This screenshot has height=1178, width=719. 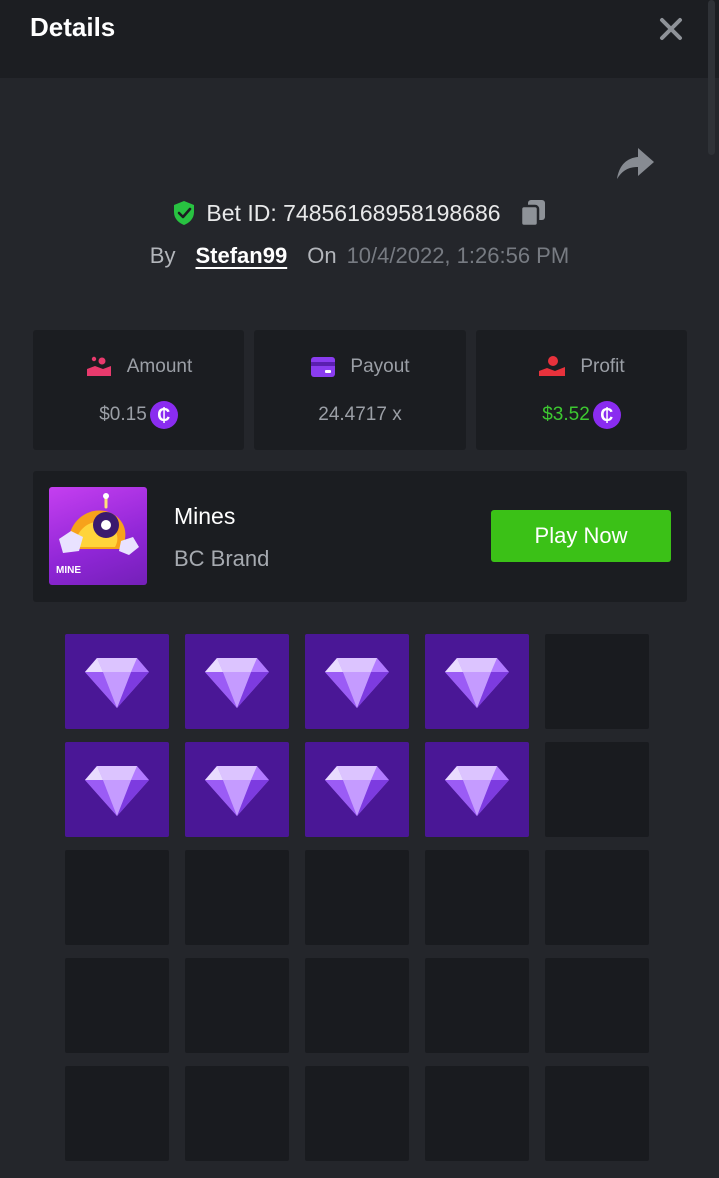 What do you see at coordinates (204, 516) in the screenshot?
I see `game-name: Mines` at bounding box center [204, 516].